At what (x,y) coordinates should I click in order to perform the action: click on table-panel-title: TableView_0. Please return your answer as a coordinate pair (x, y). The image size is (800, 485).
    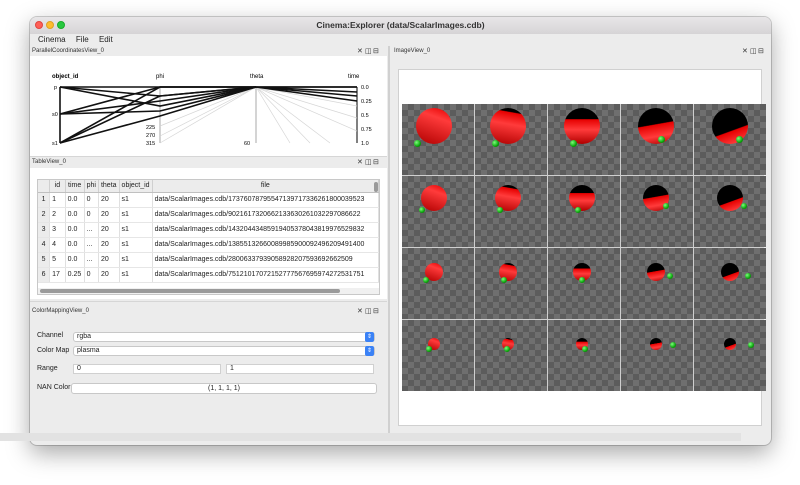
    Looking at the image, I should click on (49, 162).